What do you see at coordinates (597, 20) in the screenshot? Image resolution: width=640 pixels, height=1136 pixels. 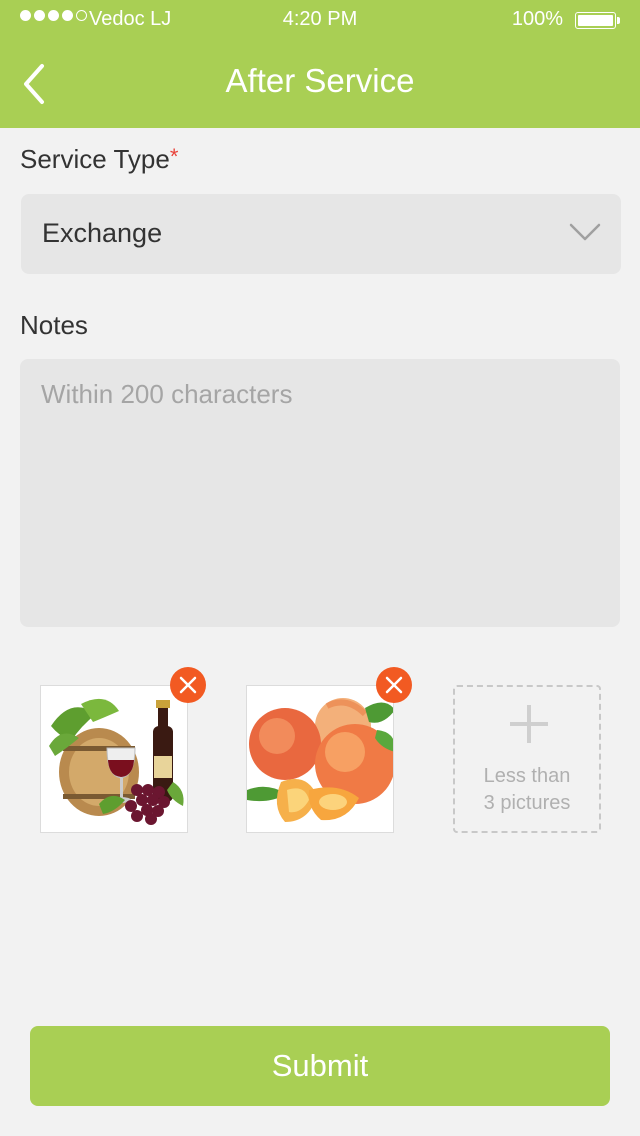 I see `battery-icon` at bounding box center [597, 20].